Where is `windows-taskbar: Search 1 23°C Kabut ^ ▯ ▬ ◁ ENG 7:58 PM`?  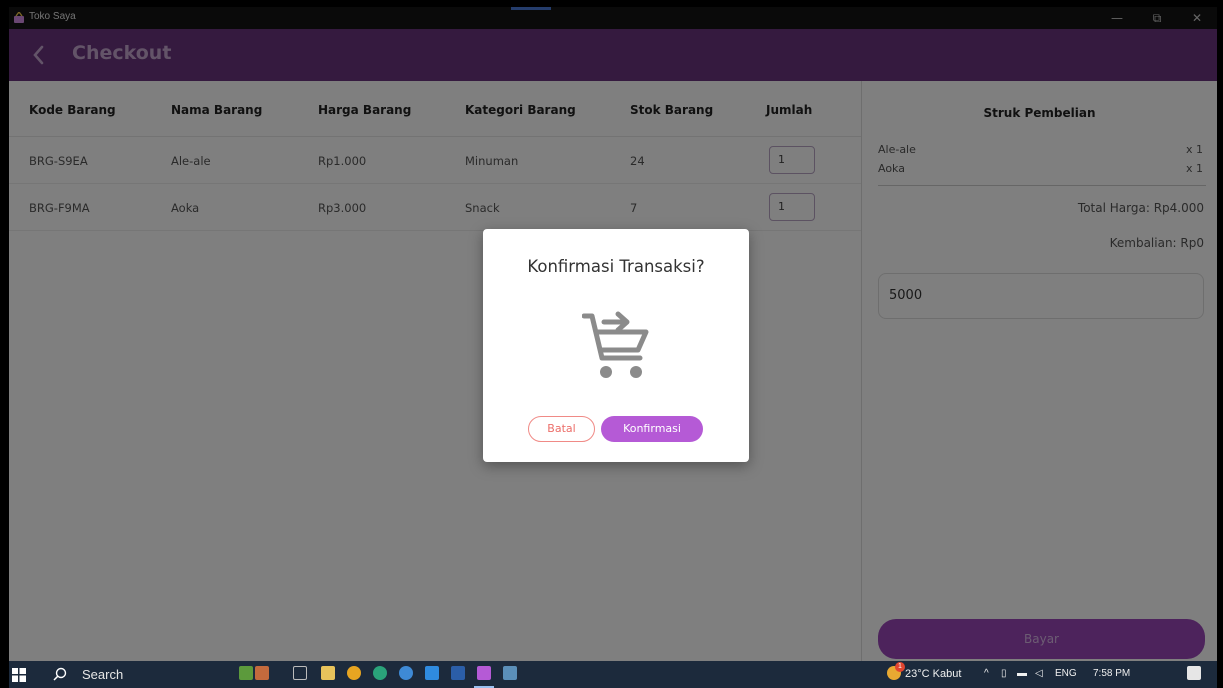
windows-taskbar: Search 1 23°C Kabut ^ ▯ ▬ ◁ ENG 7:58 PM is located at coordinates (613, 674).